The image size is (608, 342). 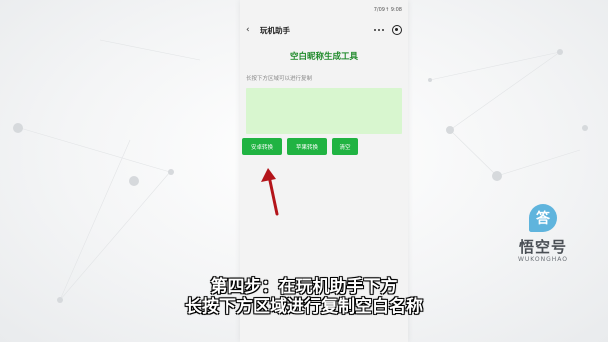 What do you see at coordinates (542, 247) in the screenshot?
I see `logo-name: 悟空号` at bounding box center [542, 247].